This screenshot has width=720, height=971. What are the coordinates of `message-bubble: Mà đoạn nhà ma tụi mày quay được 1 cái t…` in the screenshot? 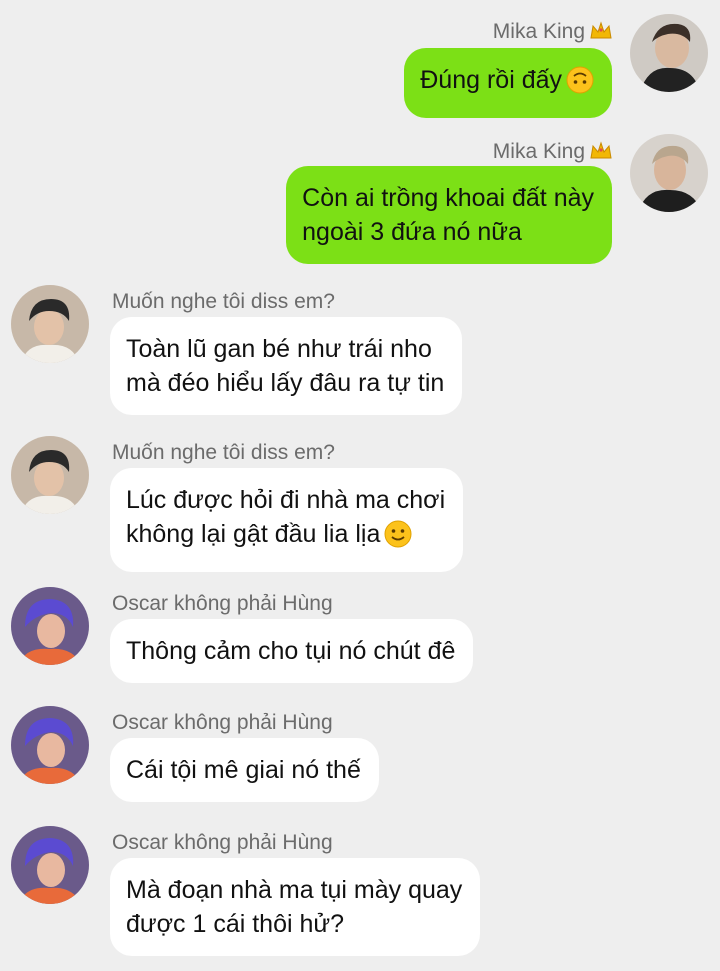 It's located at (295, 907).